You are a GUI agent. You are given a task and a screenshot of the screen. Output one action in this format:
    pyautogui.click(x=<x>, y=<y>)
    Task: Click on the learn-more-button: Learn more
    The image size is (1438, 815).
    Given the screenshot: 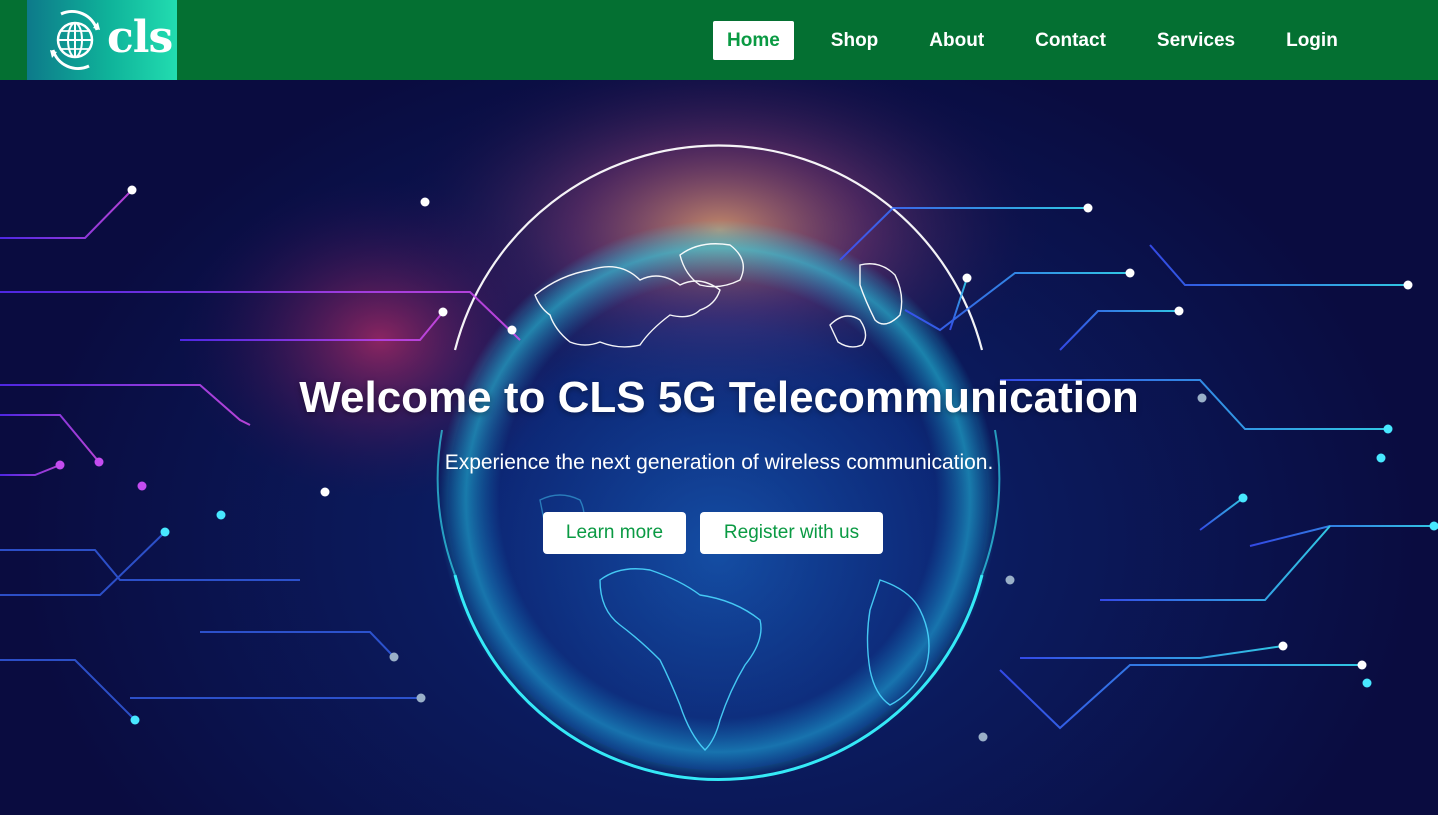 What is the action you would take?
    pyautogui.click(x=614, y=533)
    